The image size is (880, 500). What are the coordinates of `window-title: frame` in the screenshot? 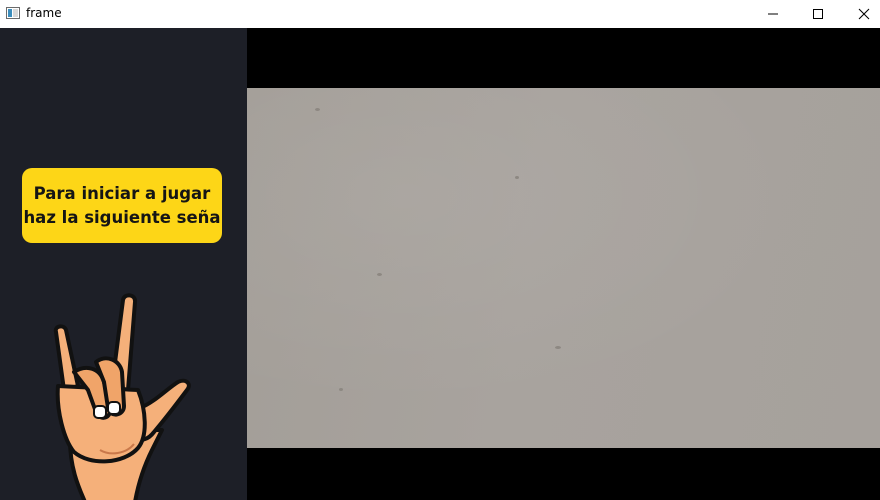 It's located at (44, 13).